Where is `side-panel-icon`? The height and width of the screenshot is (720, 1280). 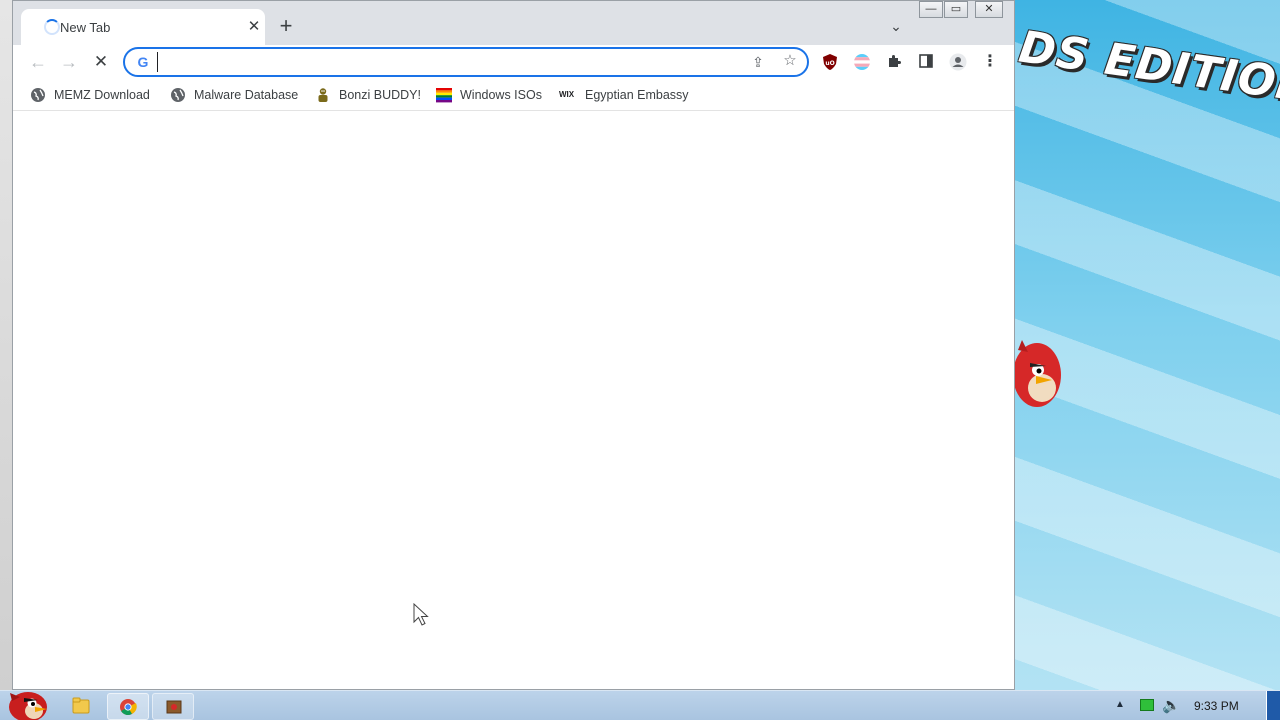
side-panel-icon is located at coordinates (926, 62).